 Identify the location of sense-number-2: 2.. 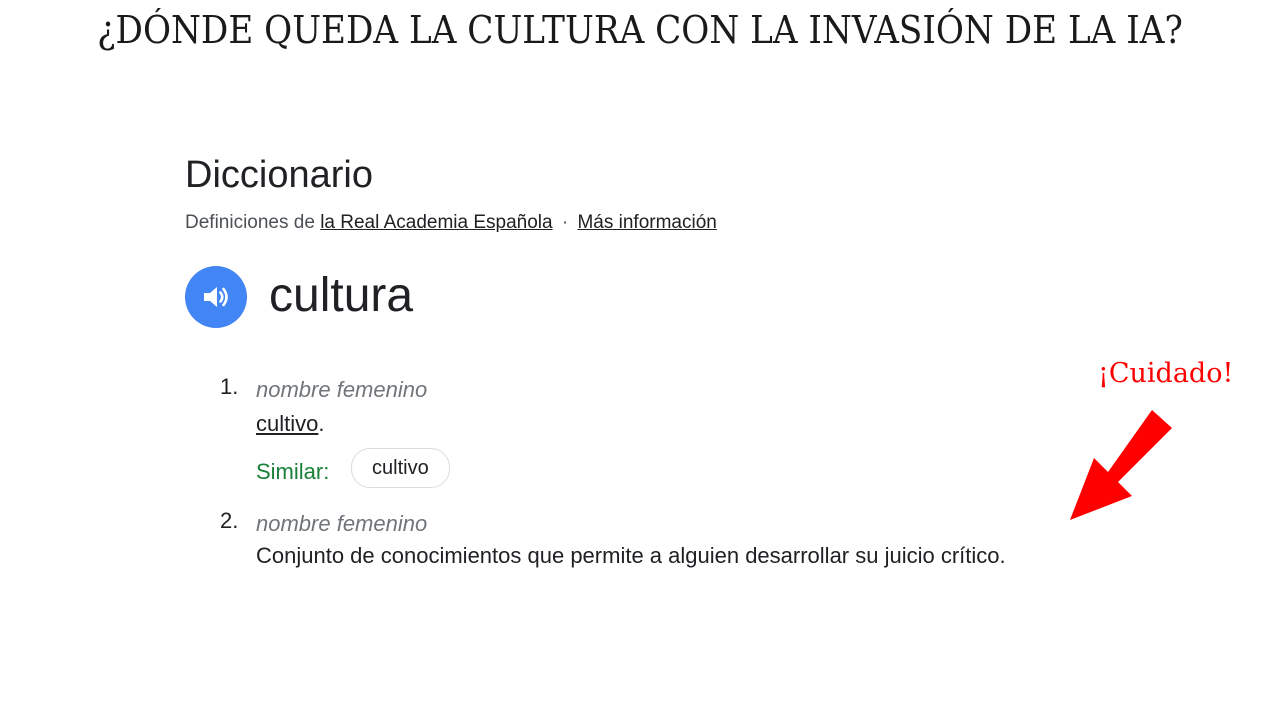
(229, 520).